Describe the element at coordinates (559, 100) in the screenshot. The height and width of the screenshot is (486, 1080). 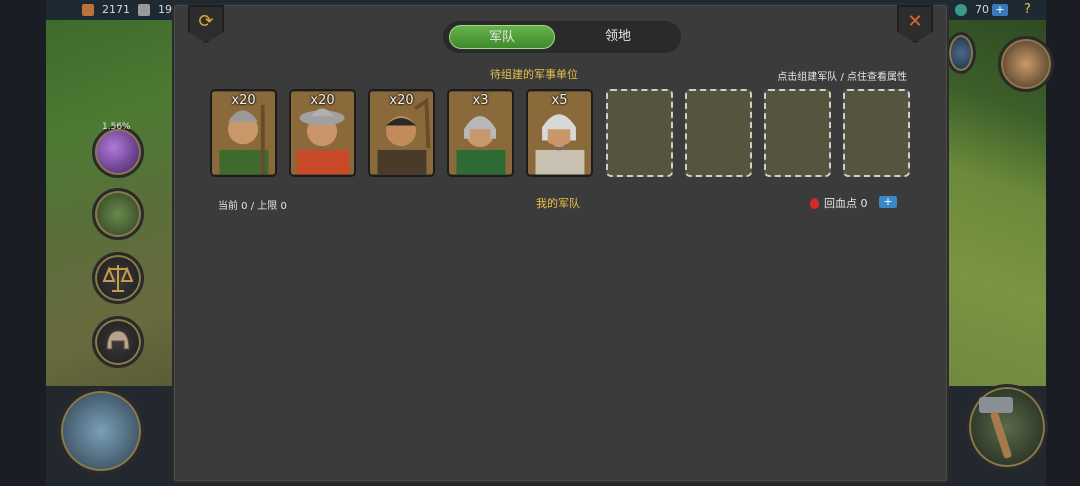
I see `unit-count: x5` at that location.